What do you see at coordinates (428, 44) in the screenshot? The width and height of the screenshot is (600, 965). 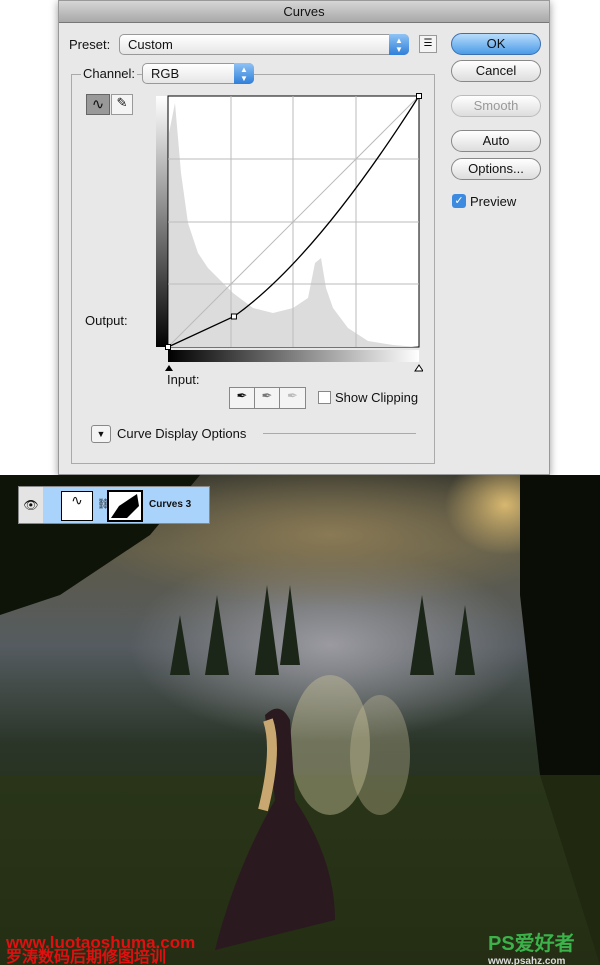 I see `preset-options-icon: ☰` at bounding box center [428, 44].